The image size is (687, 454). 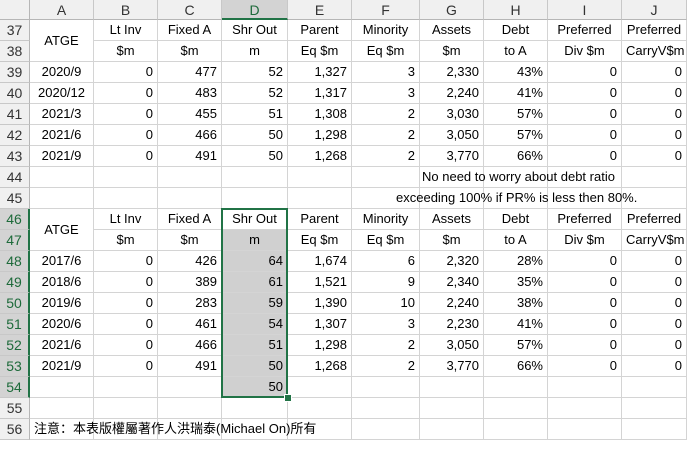 I want to click on table2-data-cell: 1,521, so click(x=320, y=282).